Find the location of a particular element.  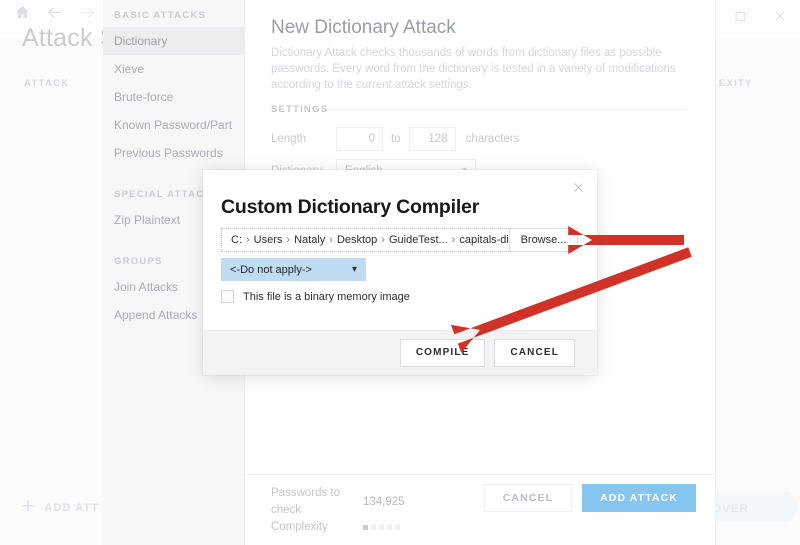

panel-footer-buttons: CANCEL ADD ATTACK is located at coordinates (589, 498).